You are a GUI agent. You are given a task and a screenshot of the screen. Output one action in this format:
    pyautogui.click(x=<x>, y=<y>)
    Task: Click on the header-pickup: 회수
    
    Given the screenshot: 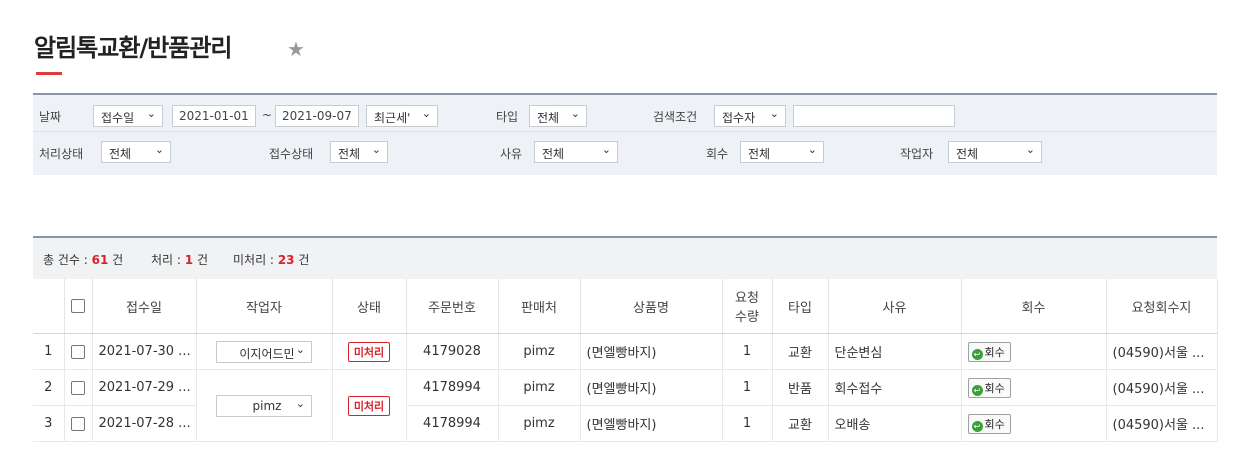 What is the action you would take?
    pyautogui.click(x=1034, y=306)
    